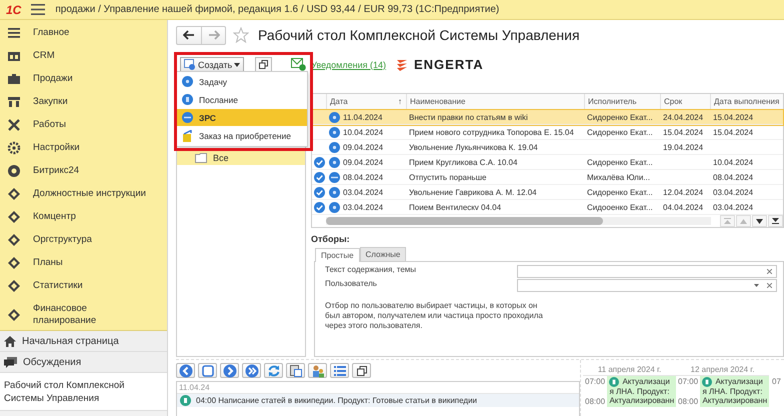  I want to click on sidebar-item: Закупки, so click(83, 101).